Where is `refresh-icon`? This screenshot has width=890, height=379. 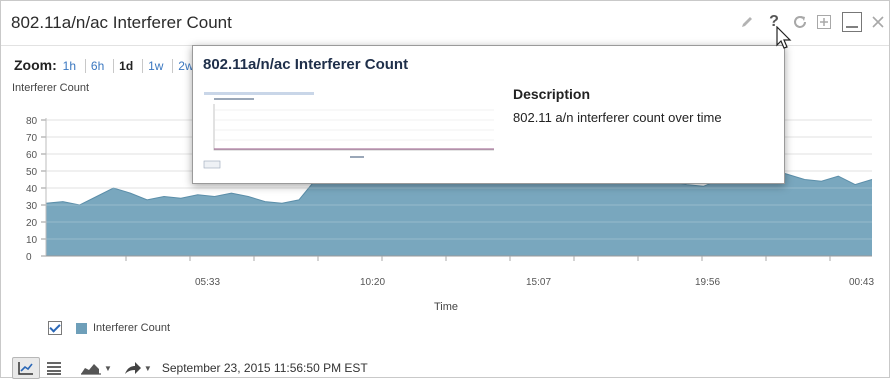 refresh-icon is located at coordinates (800, 22).